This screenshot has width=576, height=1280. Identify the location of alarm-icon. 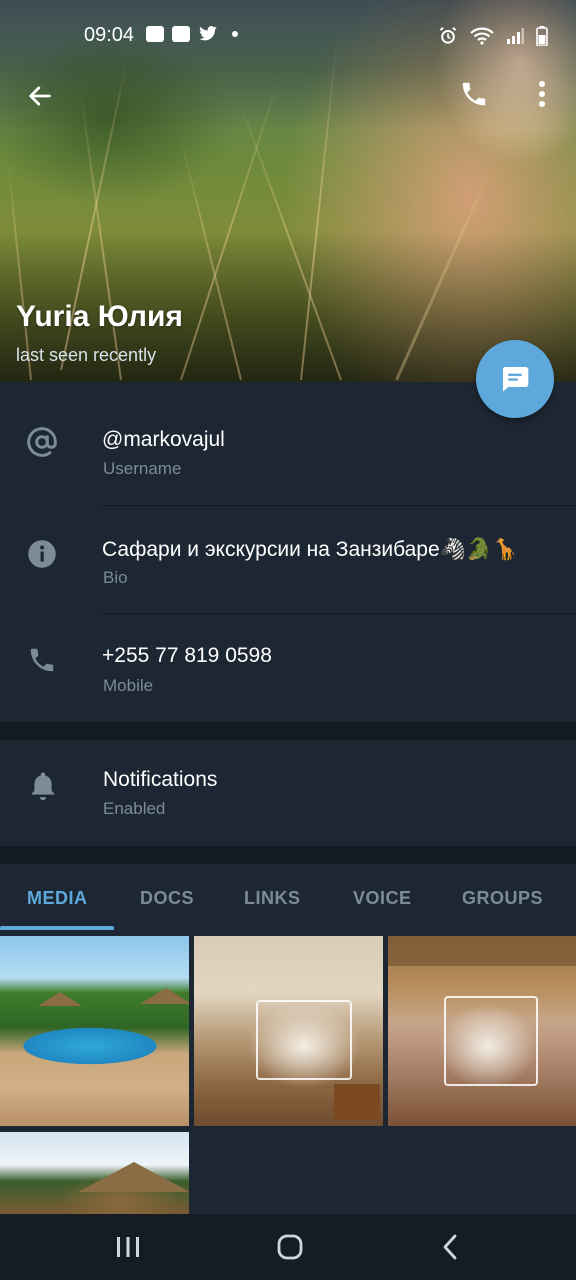
(448, 35).